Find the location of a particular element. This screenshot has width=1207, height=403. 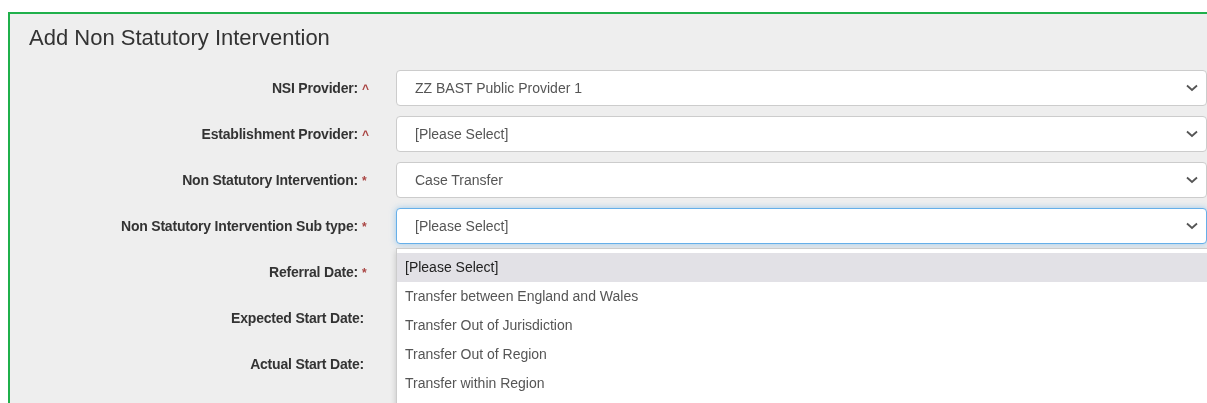

select-field: Case Transfer is located at coordinates (801, 180).